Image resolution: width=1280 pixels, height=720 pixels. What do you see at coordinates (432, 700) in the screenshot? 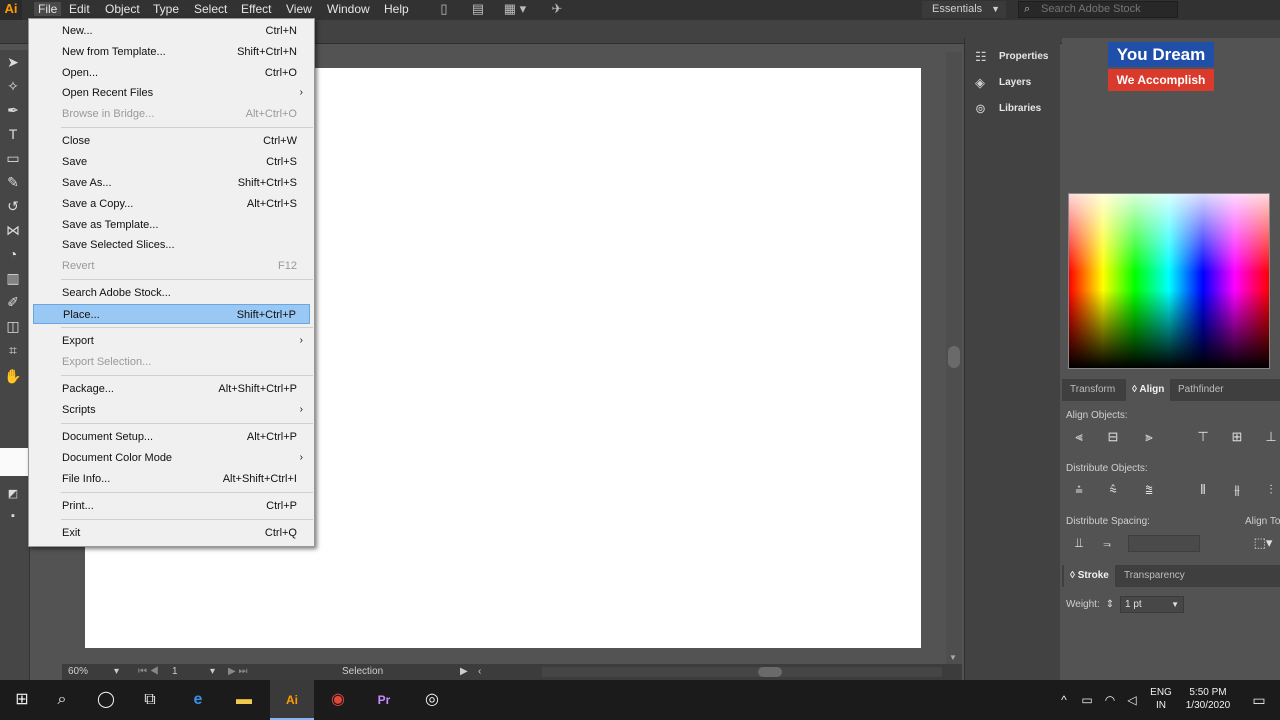
I see `app-circle-icon: ◎` at bounding box center [432, 700].